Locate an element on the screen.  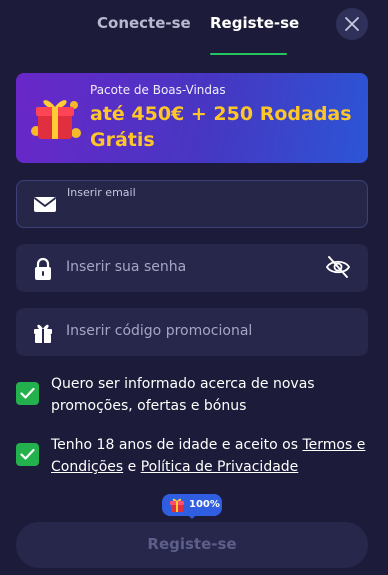
email-field: Inserir email is located at coordinates (192, 204).